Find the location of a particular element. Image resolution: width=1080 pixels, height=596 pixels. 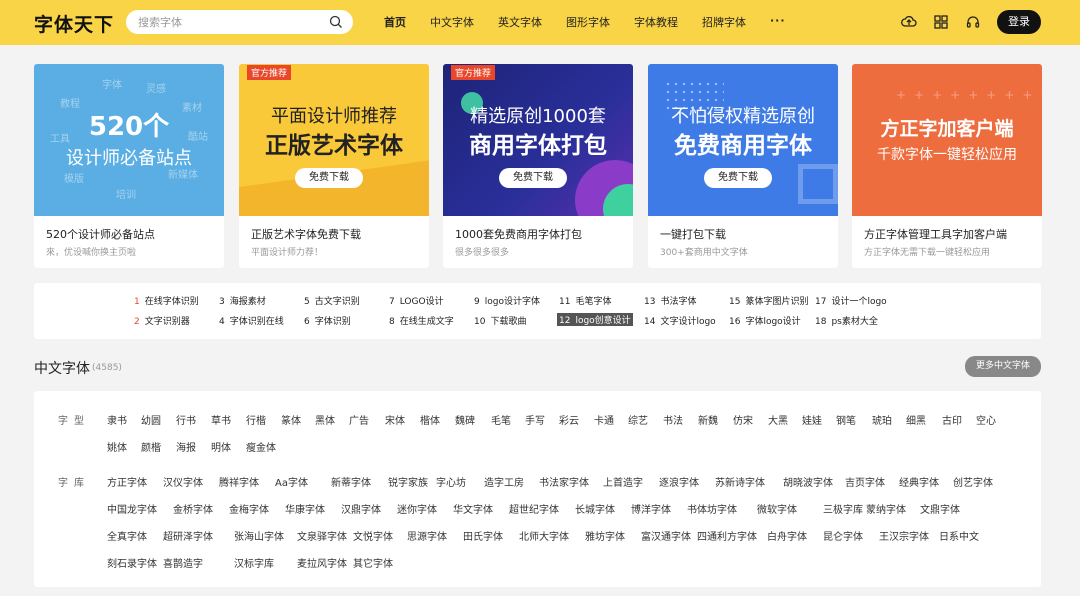

font-library-tag: 北师大字体 is located at coordinates (544, 535).